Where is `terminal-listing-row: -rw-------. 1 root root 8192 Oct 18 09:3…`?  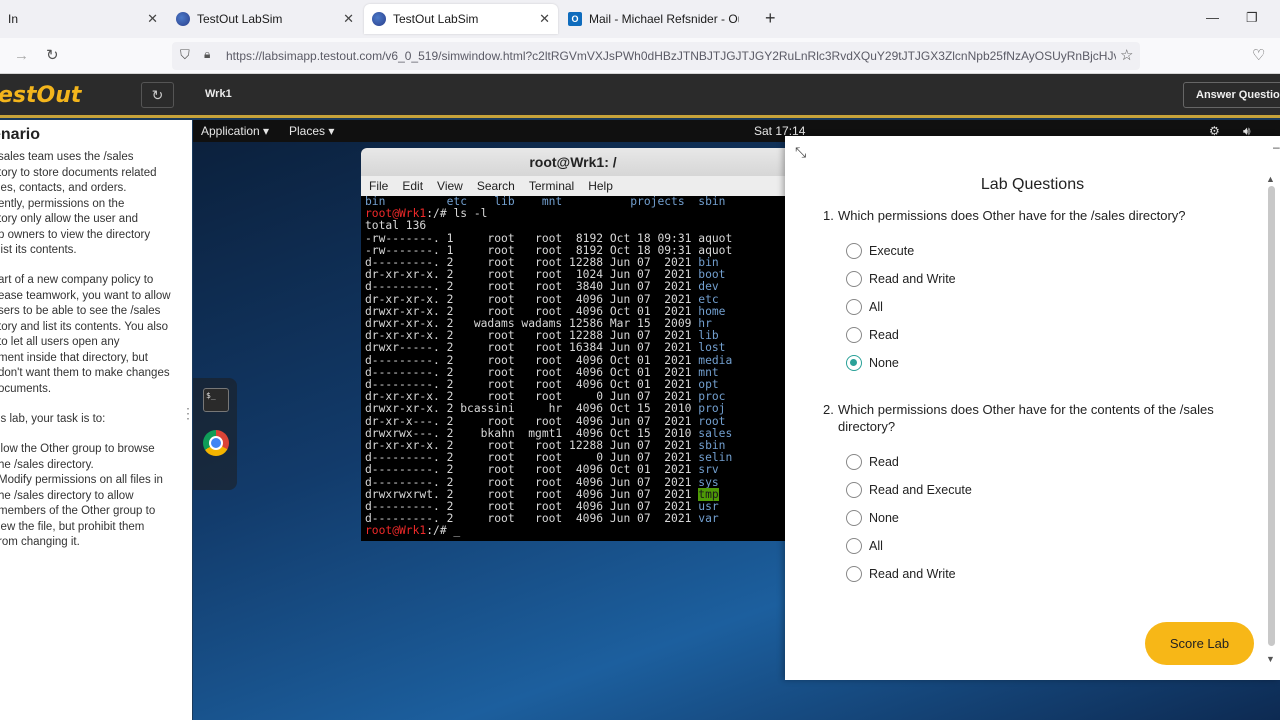 terminal-listing-row: -rw-------. 1 root root 8192 Oct 18 09:3… is located at coordinates (548, 250).